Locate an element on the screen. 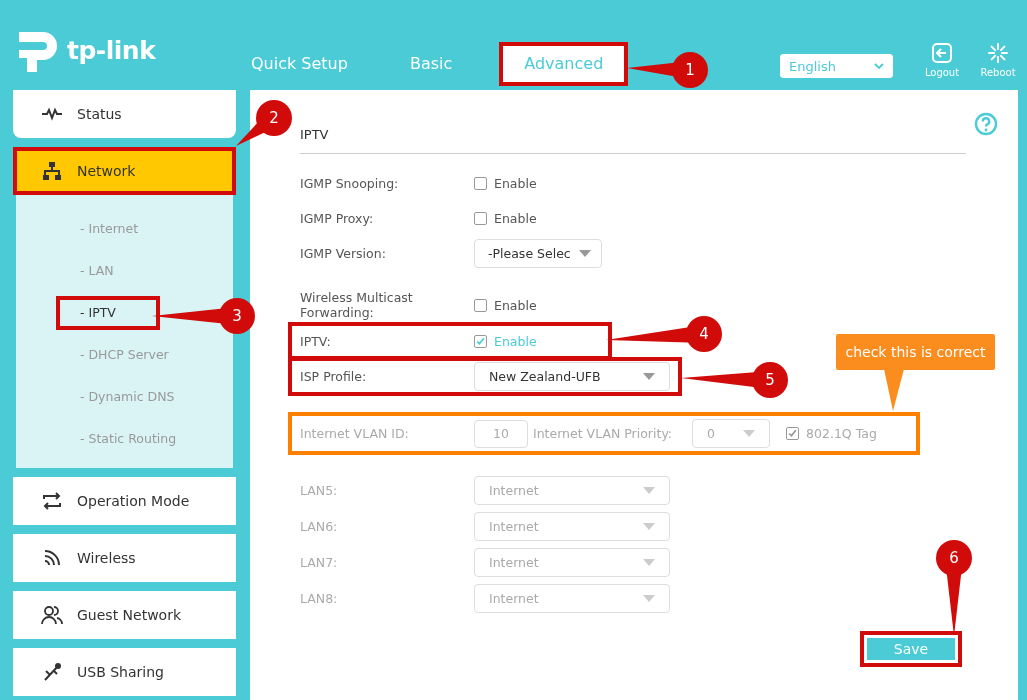 This screenshot has width=1027, height=700. nav-tab: Basic is located at coordinates (431, 64).